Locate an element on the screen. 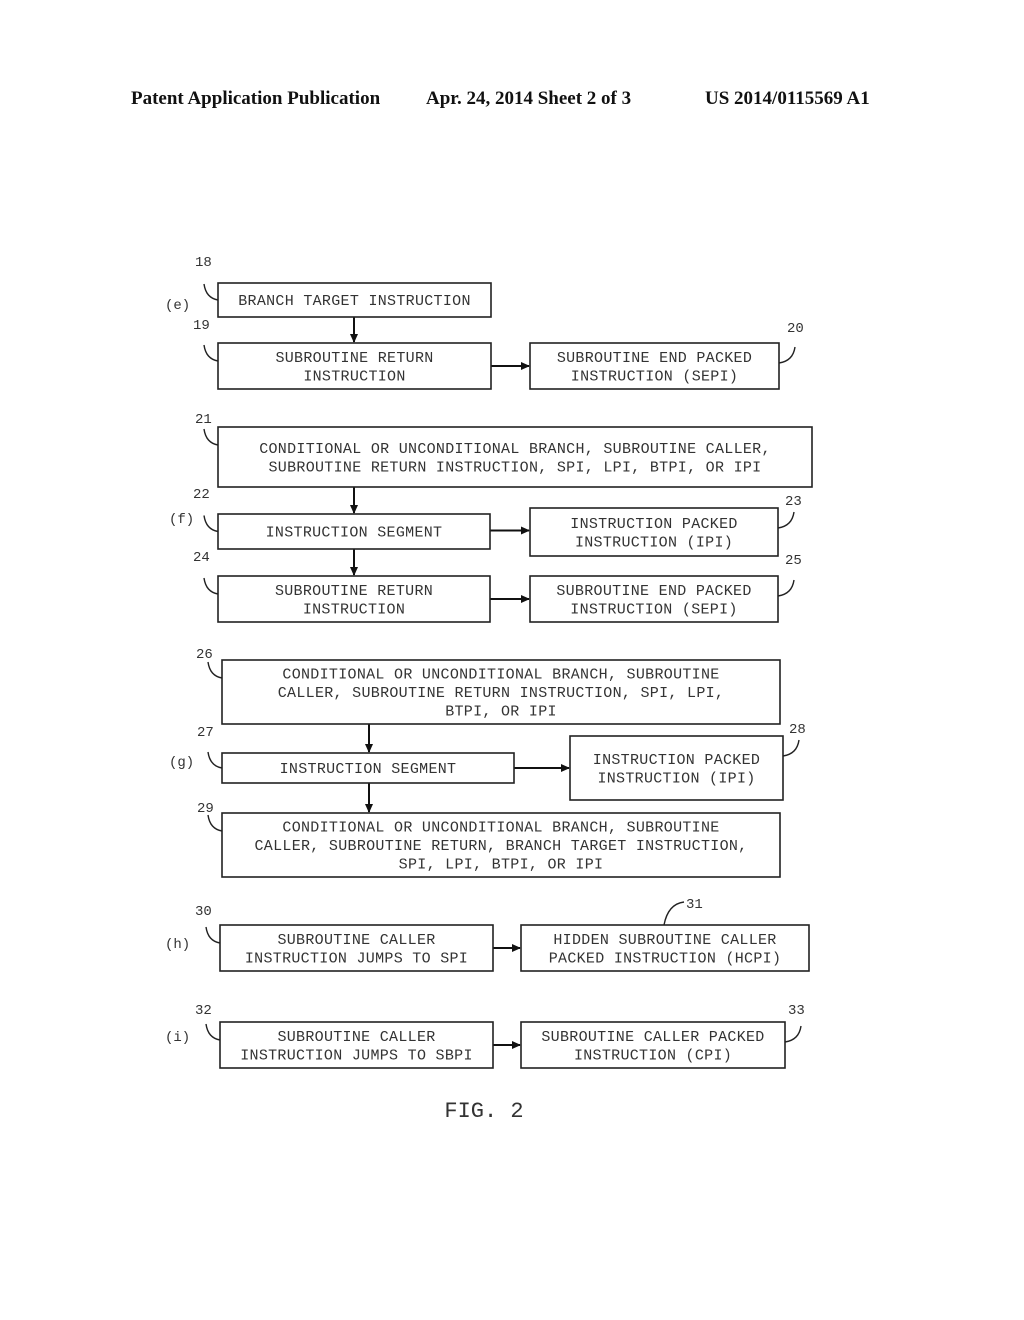  reference-numeral: 27 is located at coordinates (205, 733).